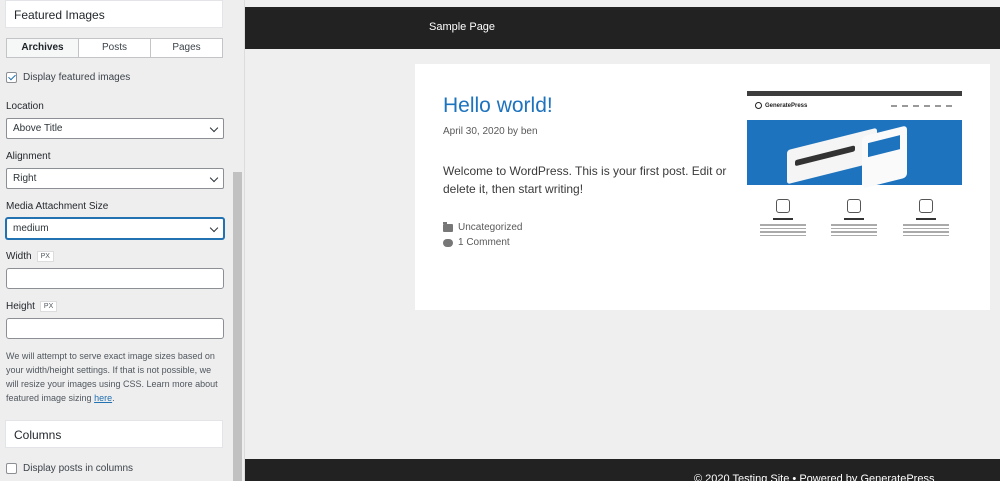 The width and height of the screenshot is (1000, 481). What do you see at coordinates (11, 77) in the screenshot?
I see `display-featured-checkbox` at bounding box center [11, 77].